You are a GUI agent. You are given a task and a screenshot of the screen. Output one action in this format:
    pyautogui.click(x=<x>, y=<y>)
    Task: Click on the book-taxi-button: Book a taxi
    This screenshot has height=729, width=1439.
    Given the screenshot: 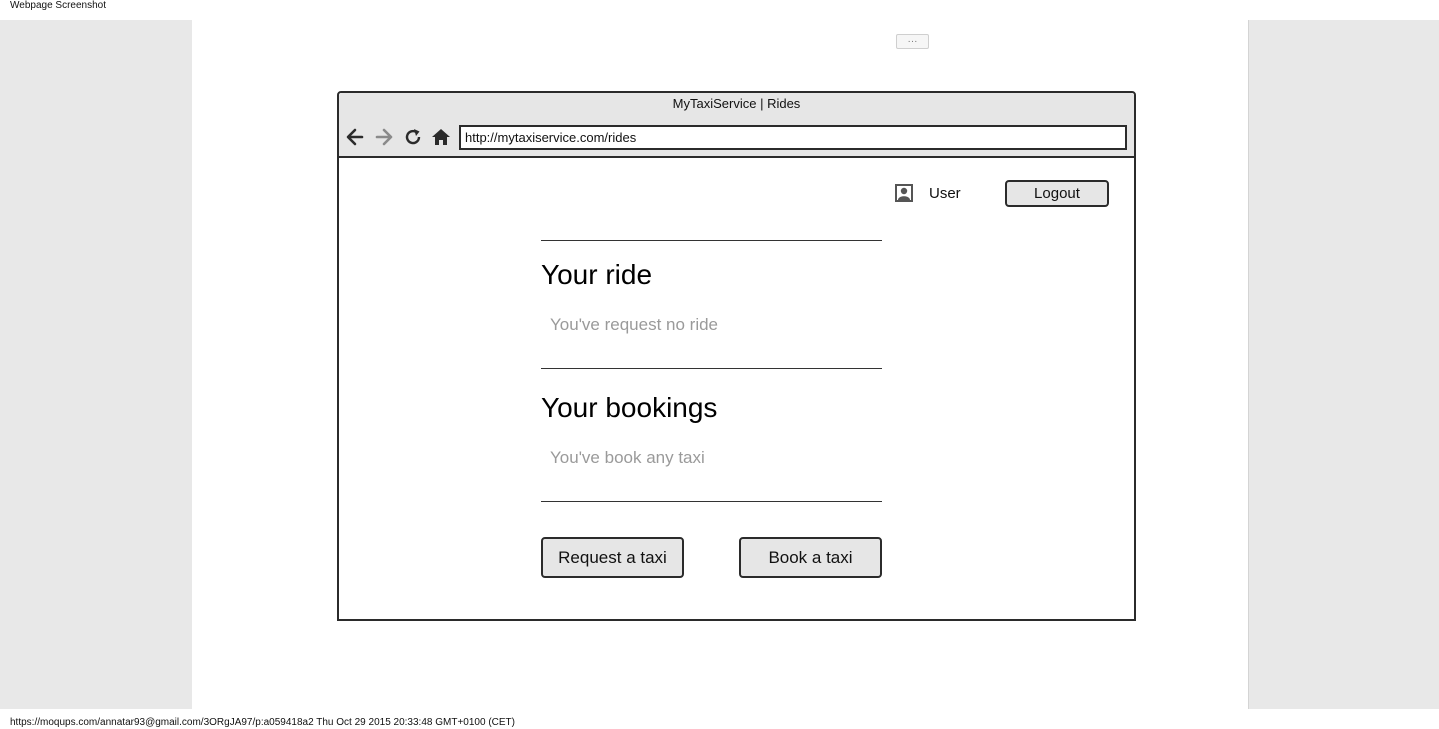 What is the action you would take?
    pyautogui.click(x=810, y=557)
    